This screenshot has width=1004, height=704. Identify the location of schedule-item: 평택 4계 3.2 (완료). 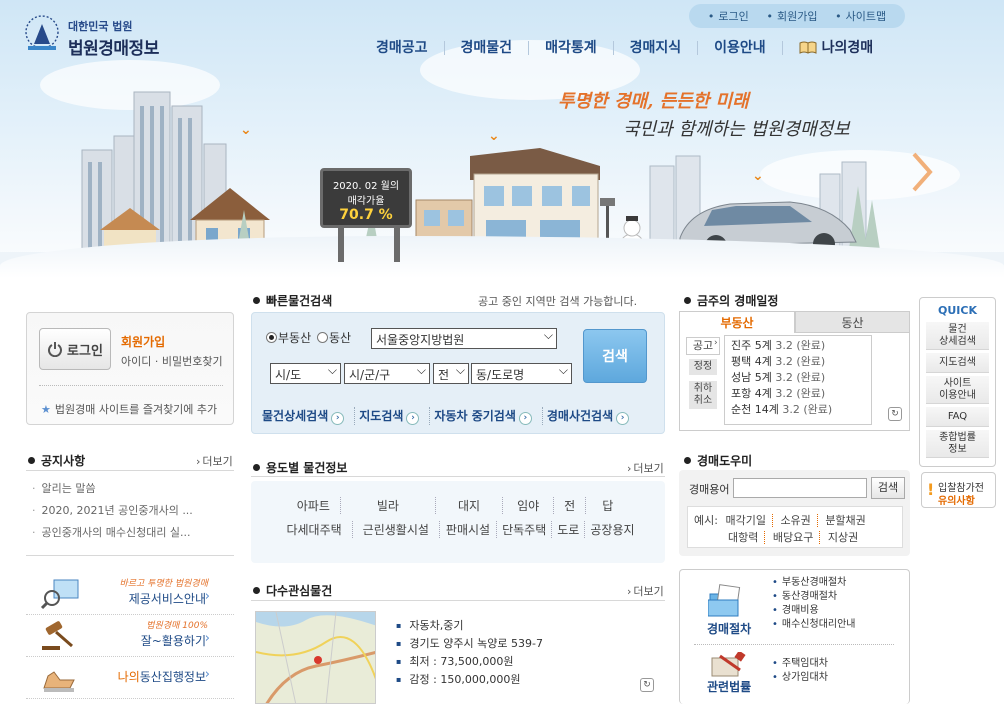
(798, 362).